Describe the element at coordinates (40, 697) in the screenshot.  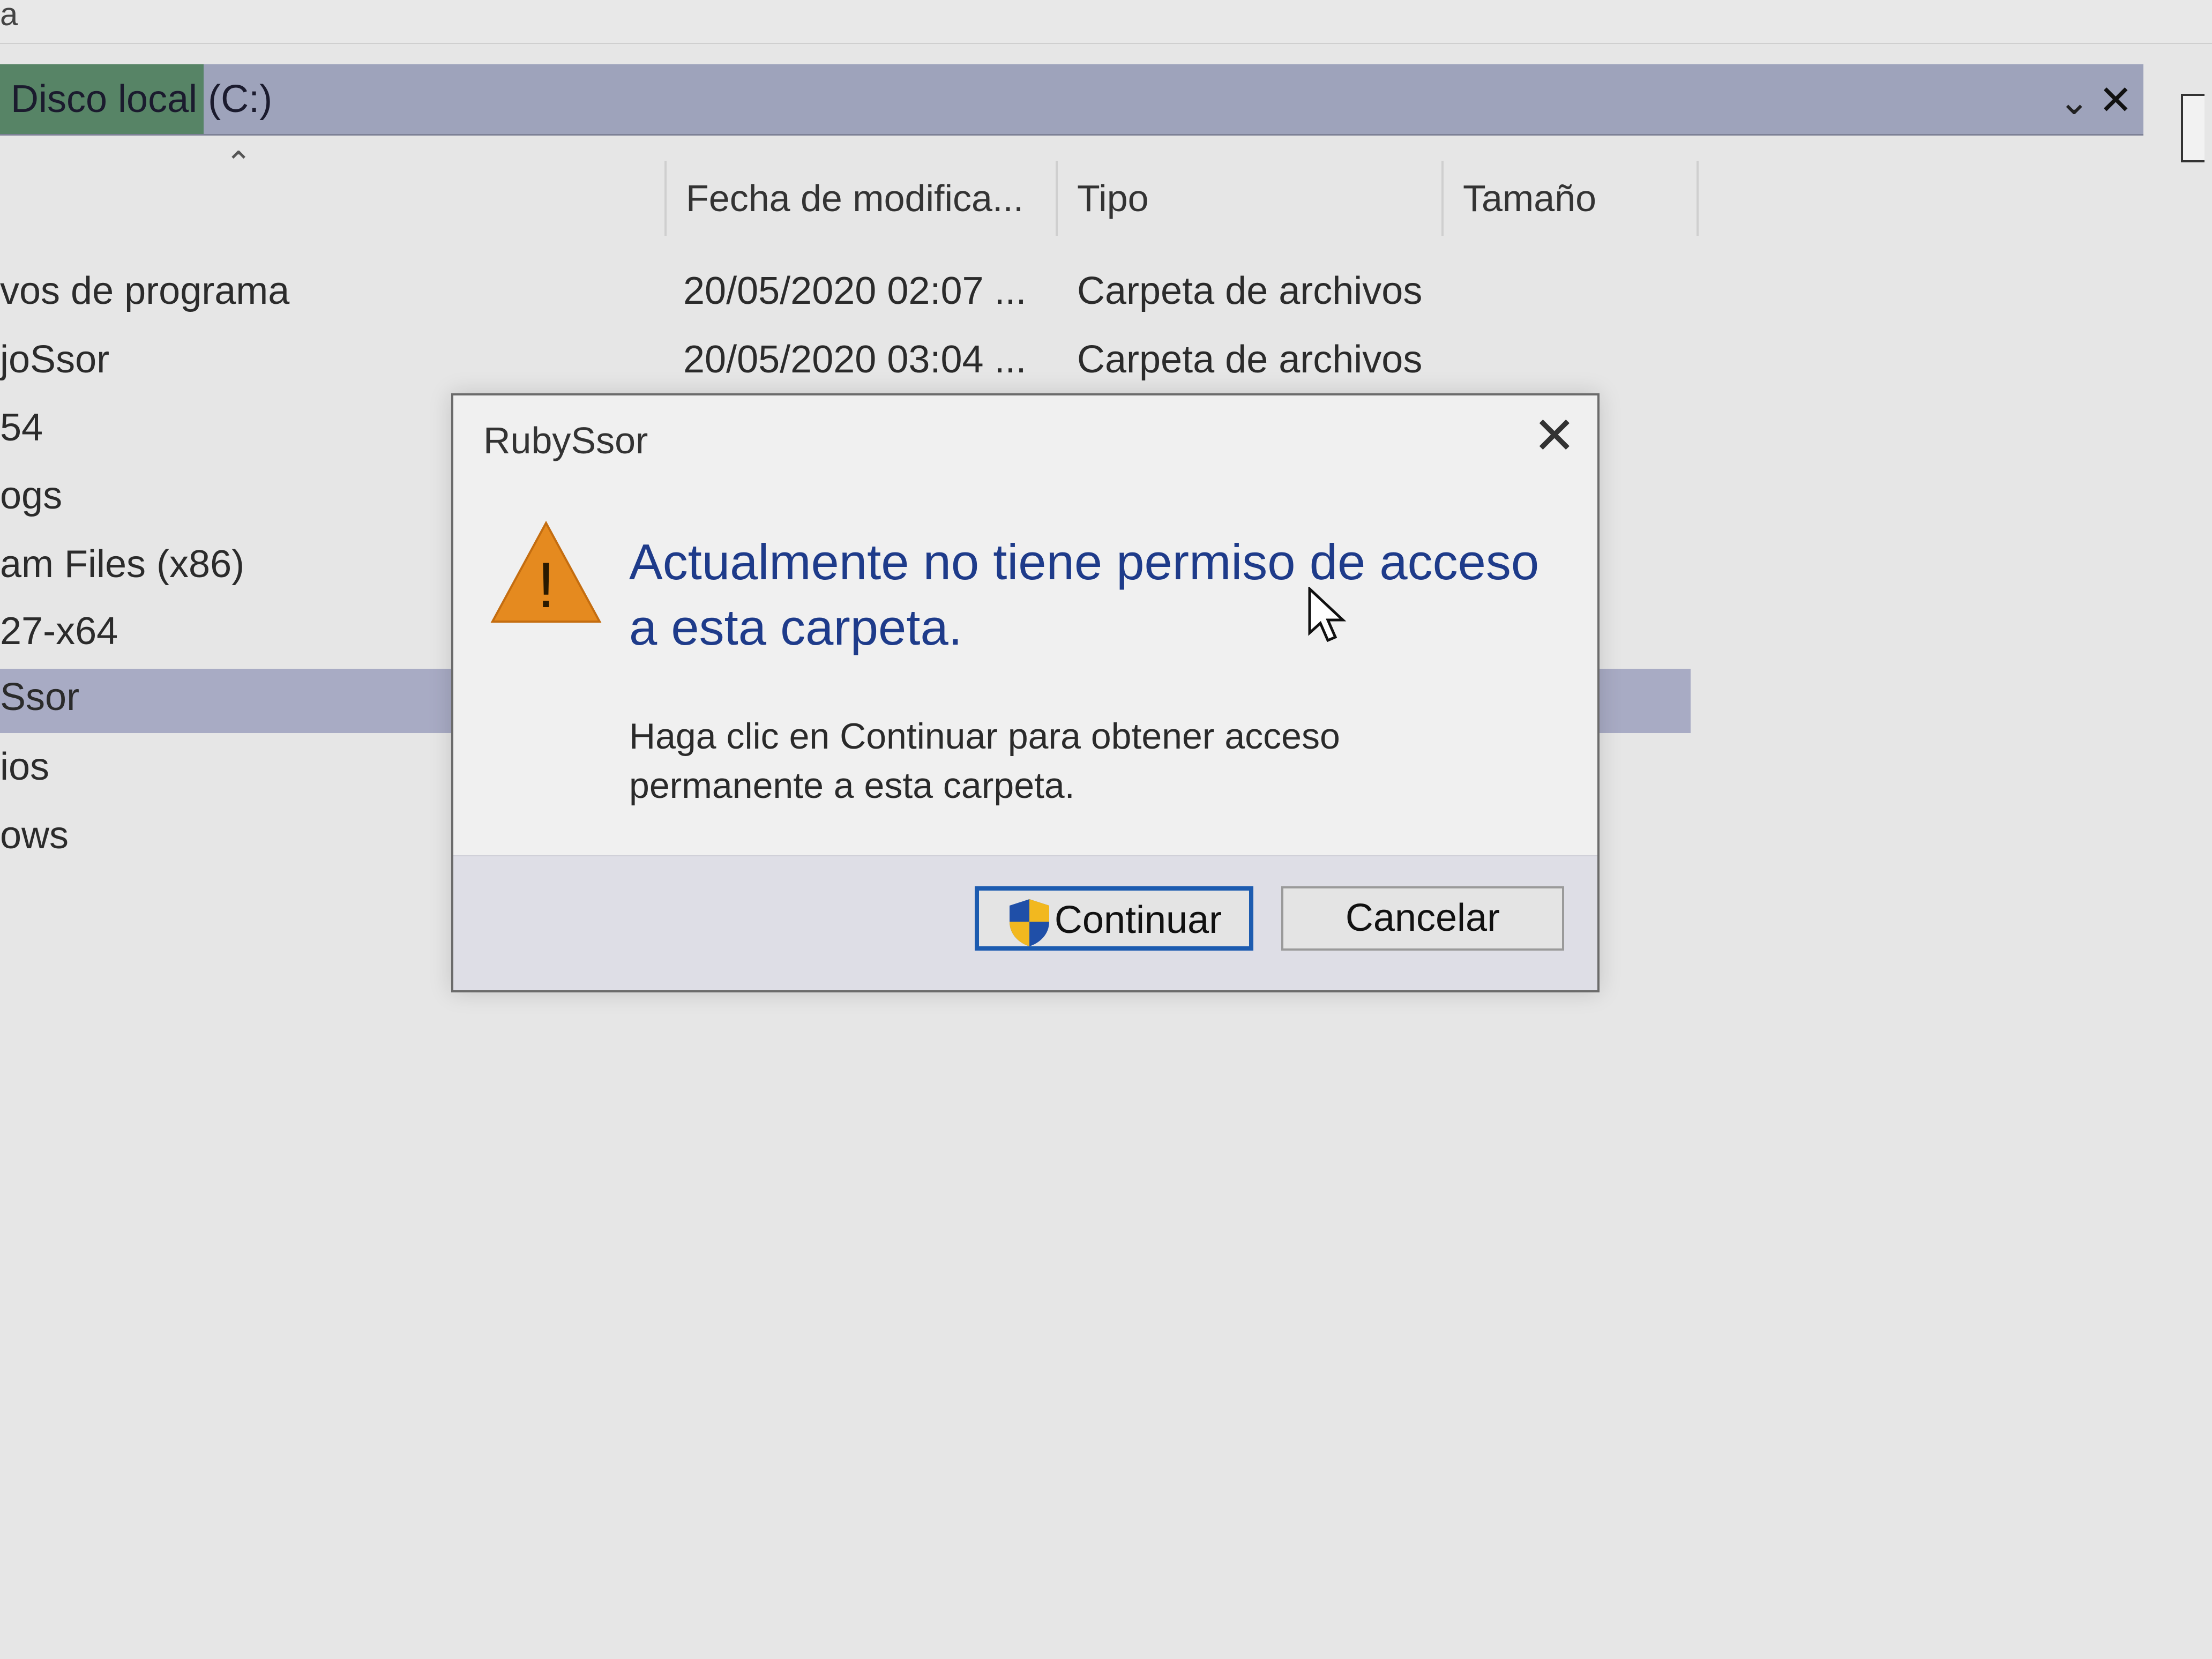
I see `file-name: Ssor` at that location.